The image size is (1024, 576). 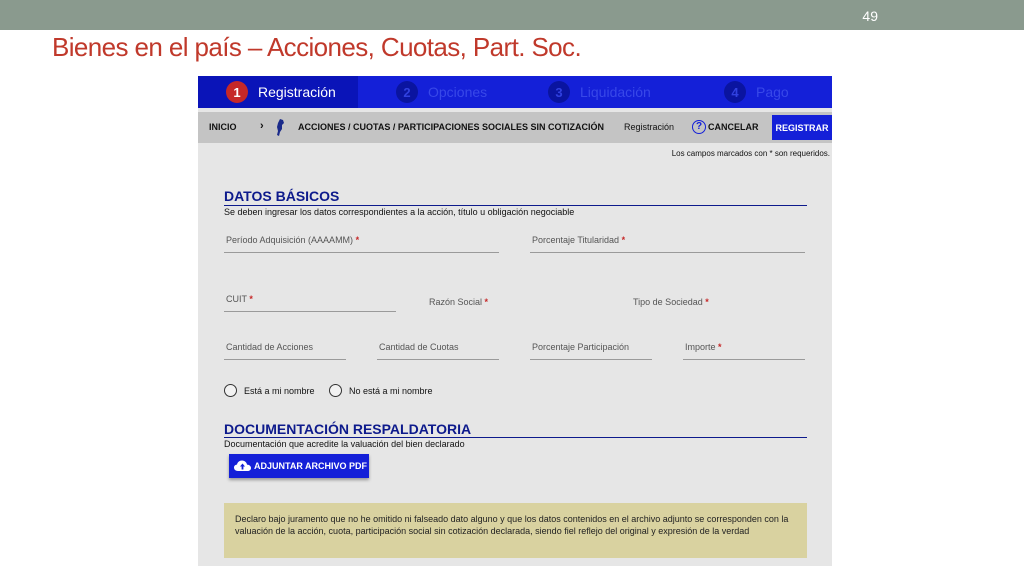 I want to click on field-label: Período Adquisición (AAAAMM), so click(x=290, y=240).